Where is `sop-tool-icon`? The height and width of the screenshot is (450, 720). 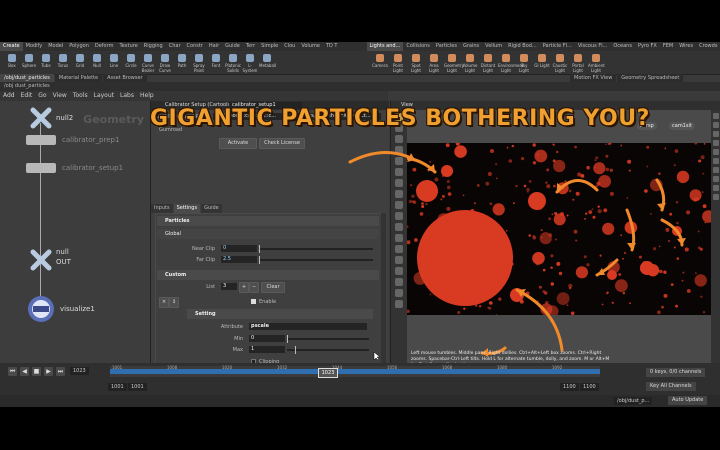 sop-tool-icon is located at coordinates (399, 271).